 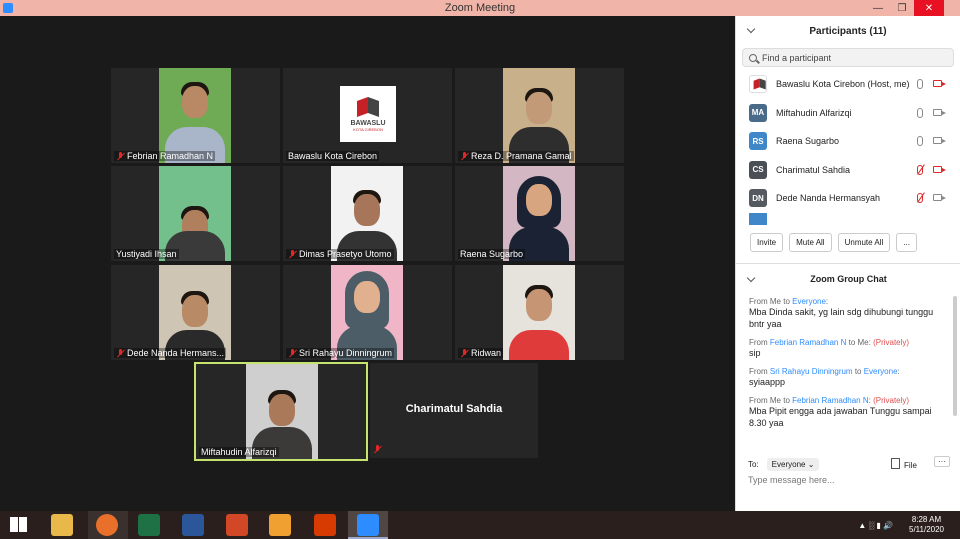 I want to click on participant-row, so click(x=848, y=218).